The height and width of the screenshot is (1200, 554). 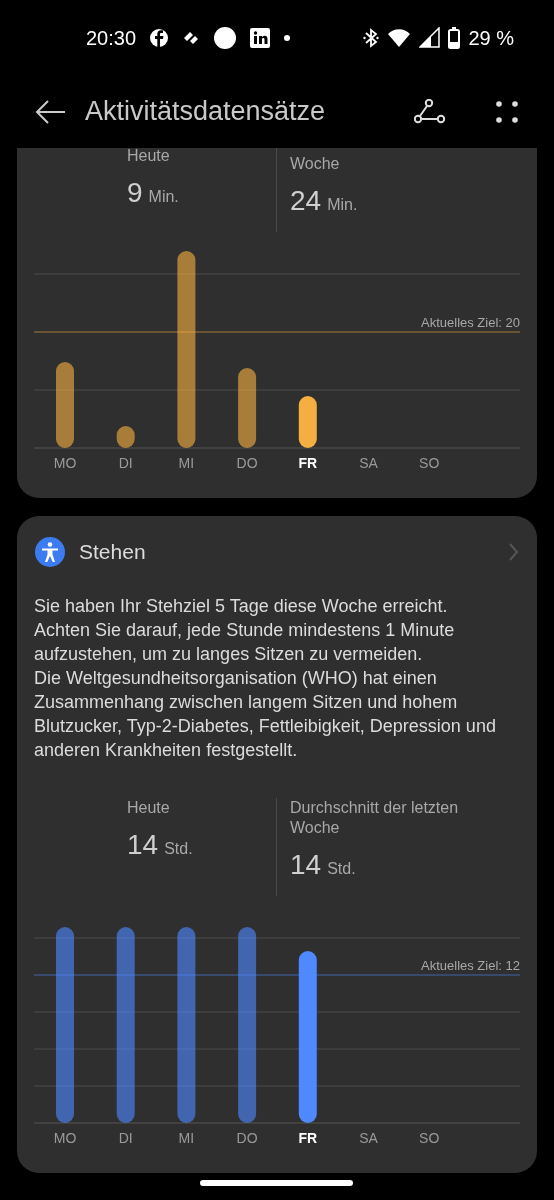 I want to click on signal-icon, so click(x=430, y=37).